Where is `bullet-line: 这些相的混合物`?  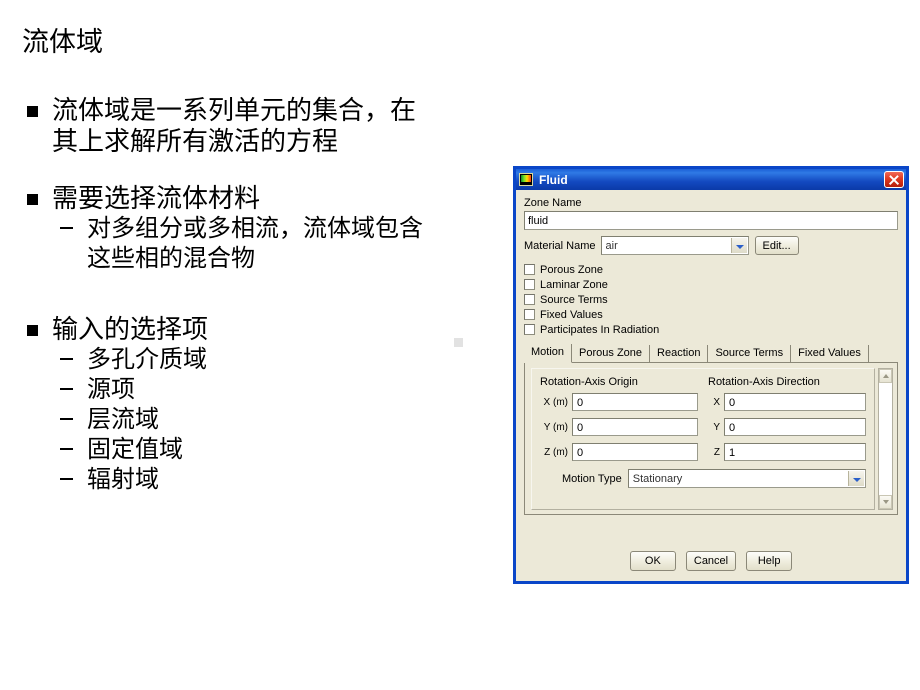 bullet-line: 这些相的混合物 is located at coordinates (171, 259).